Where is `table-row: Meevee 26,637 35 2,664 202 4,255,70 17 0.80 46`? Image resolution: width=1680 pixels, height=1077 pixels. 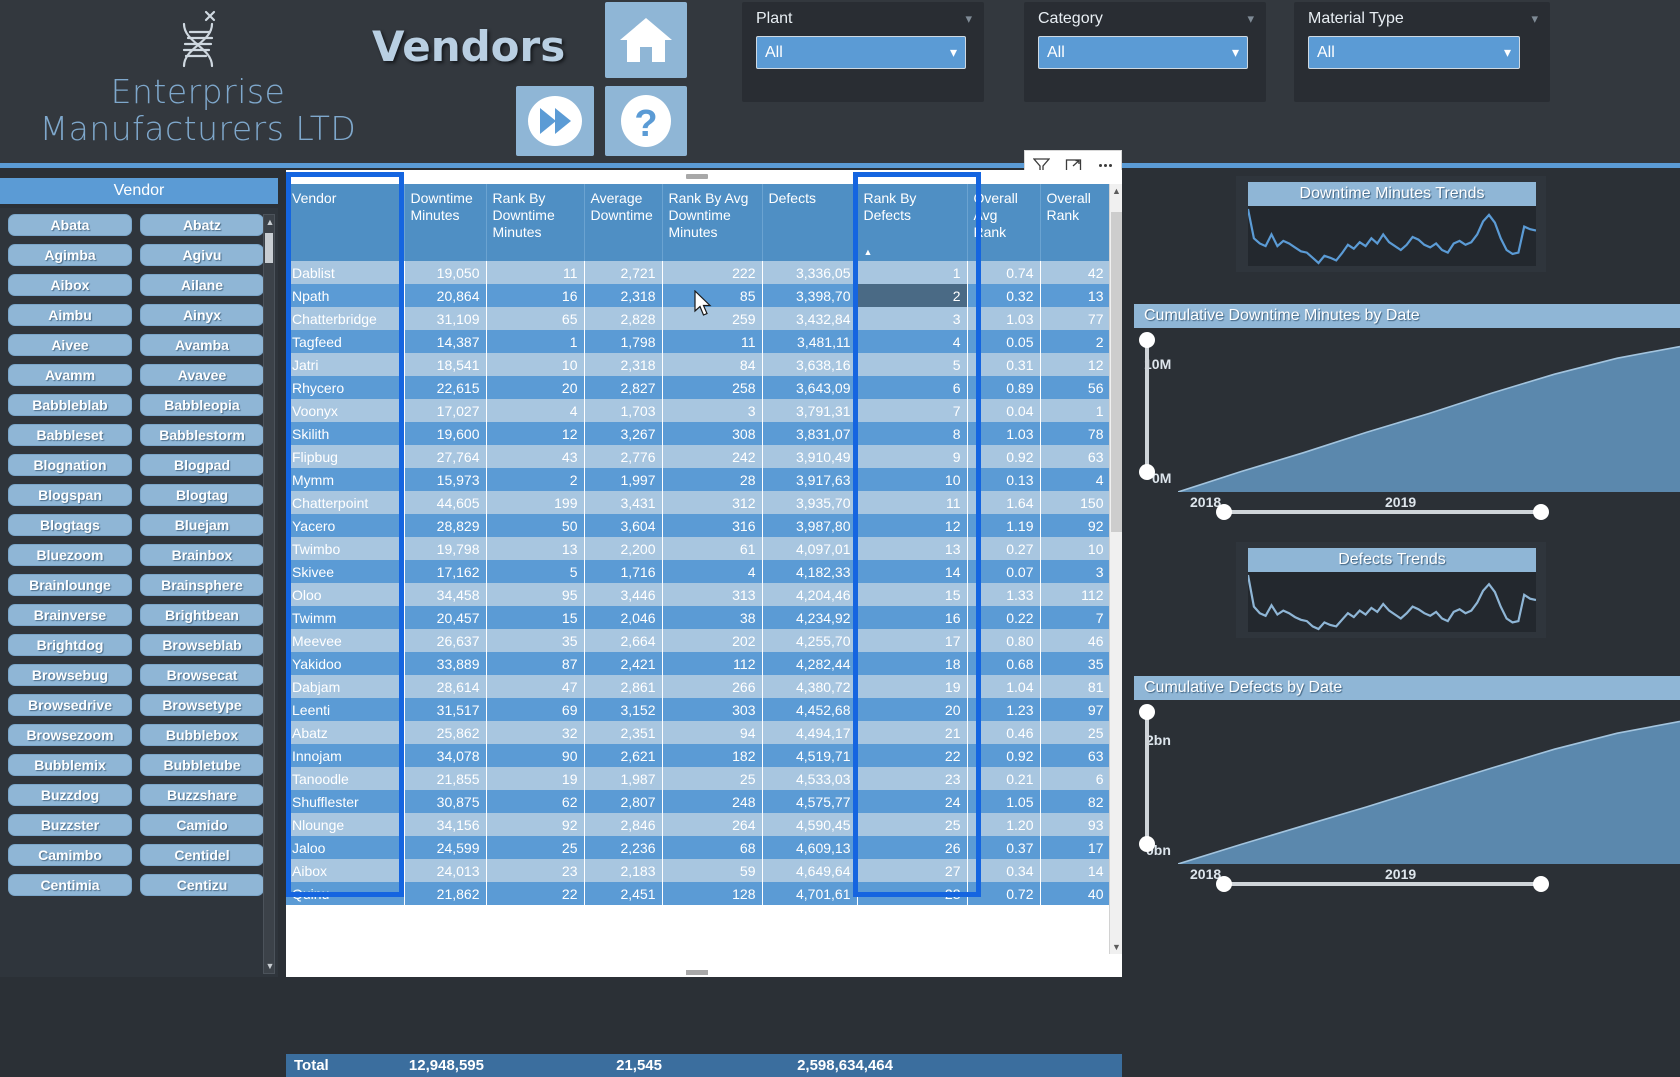 table-row: Meevee 26,637 35 2,664 202 4,255,70 17 0.80 46 is located at coordinates (698, 640).